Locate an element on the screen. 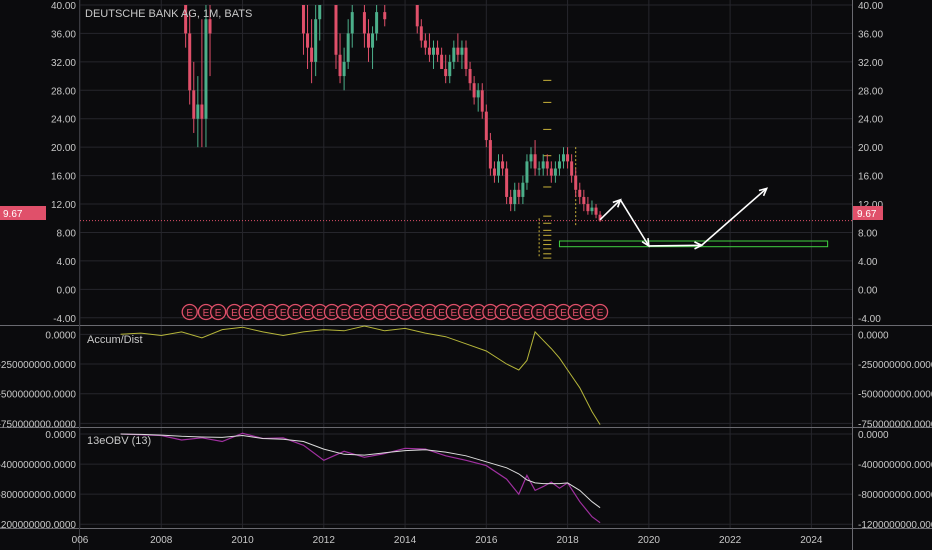 The image size is (932, 550). time-axis-label-2: 2010 is located at coordinates (242, 540).